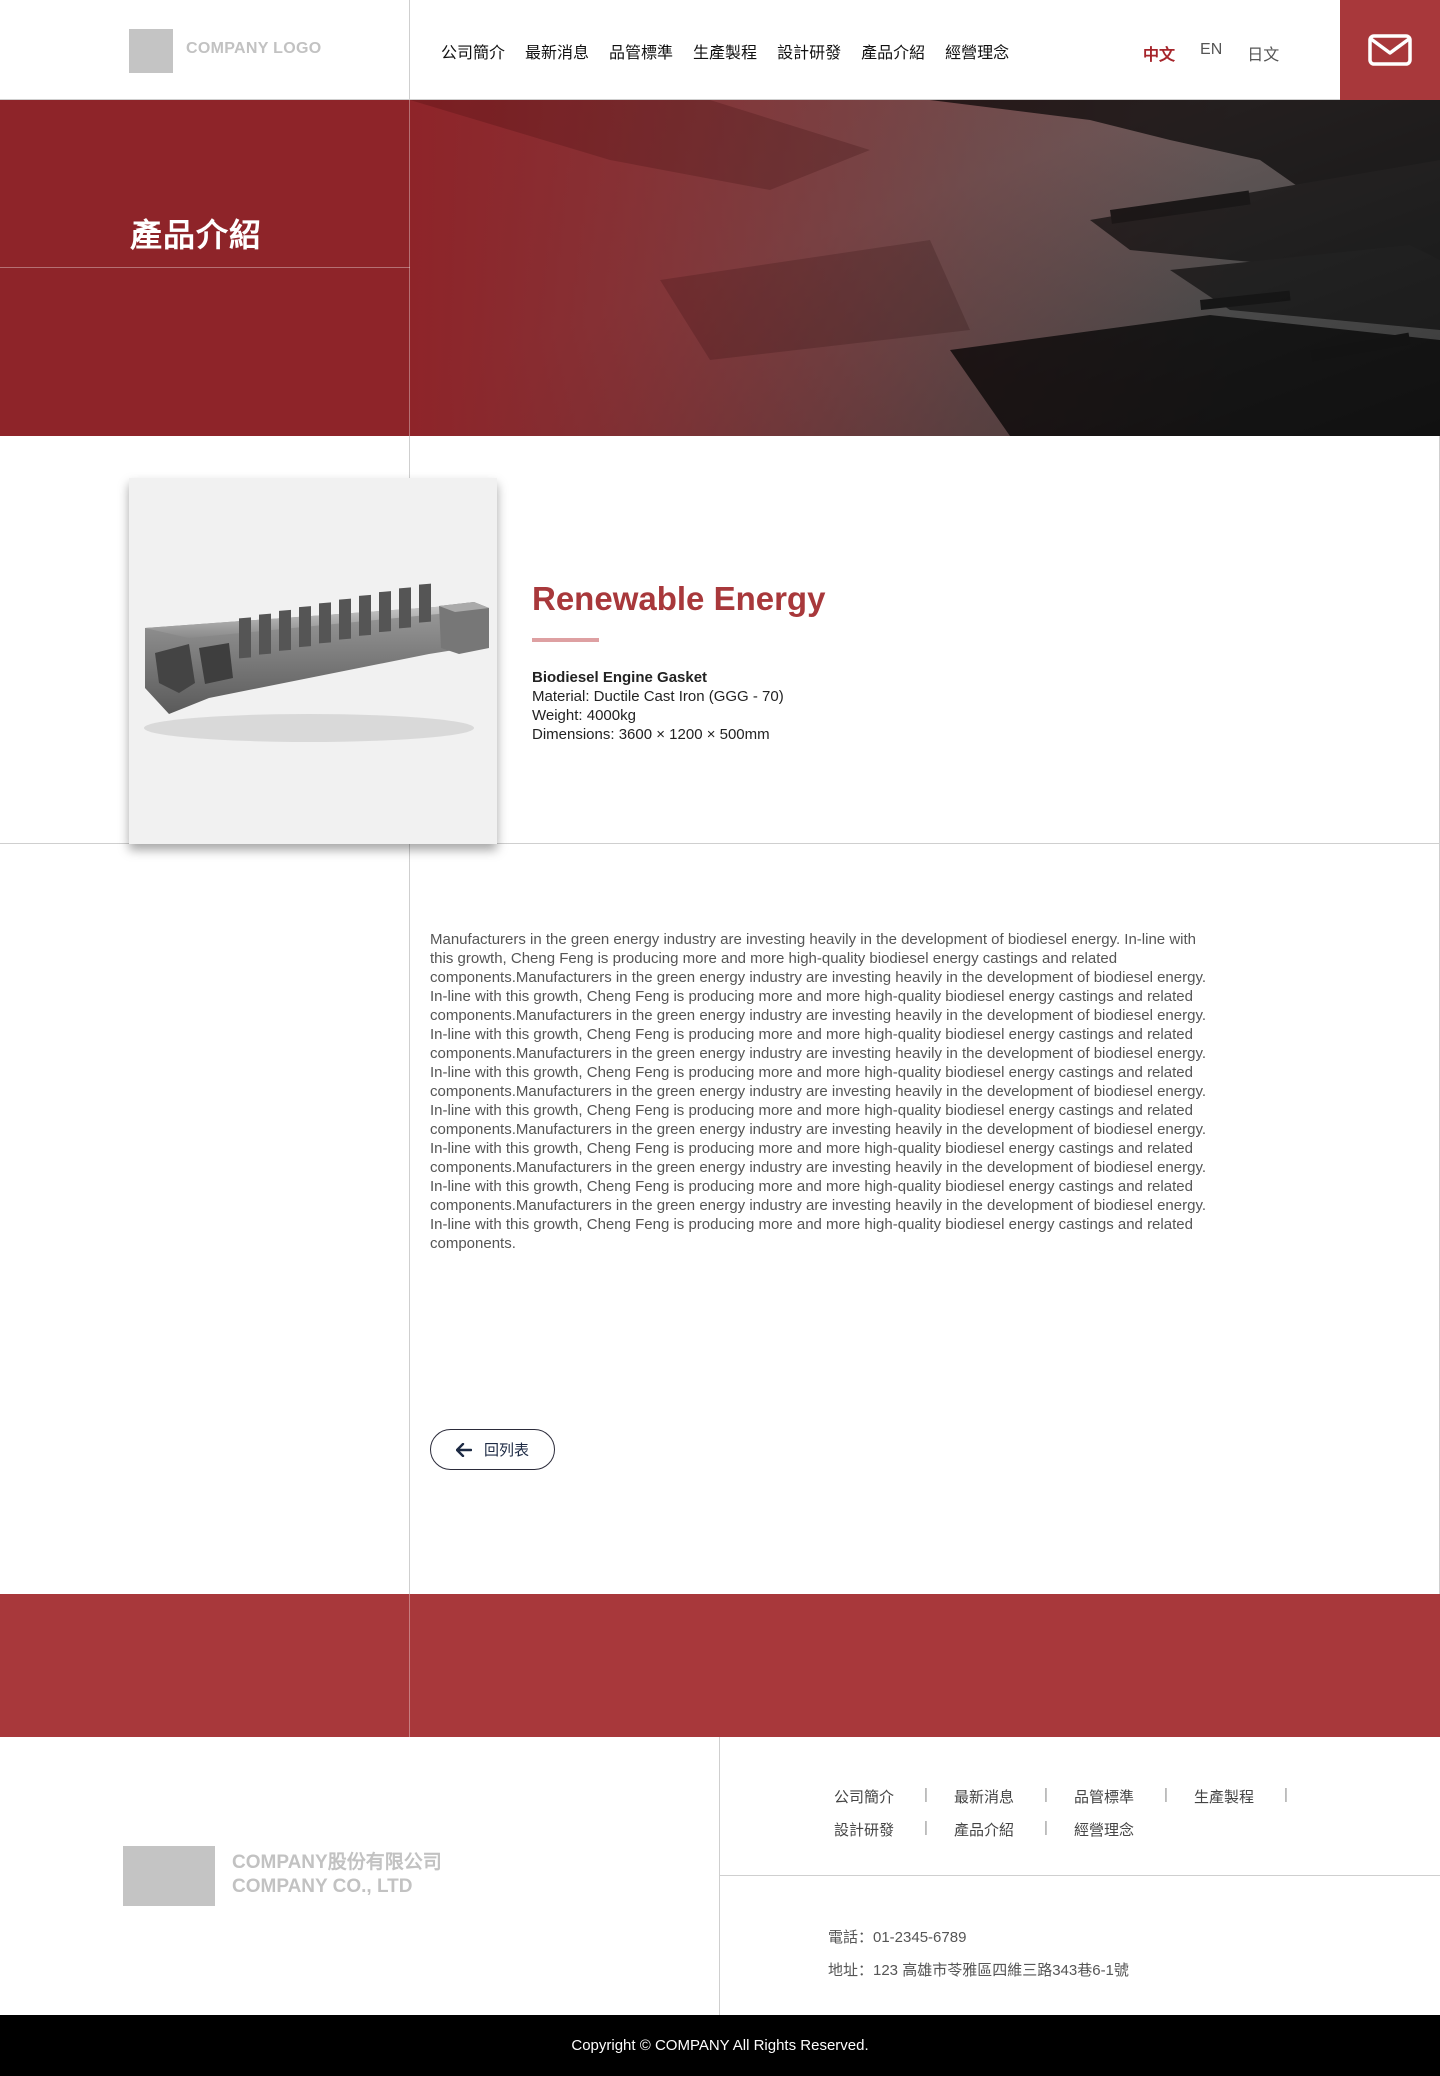 The height and width of the screenshot is (2076, 1440). Describe the element at coordinates (809, 51) in the screenshot. I see `nav-item-rnd: 設計研發` at that location.